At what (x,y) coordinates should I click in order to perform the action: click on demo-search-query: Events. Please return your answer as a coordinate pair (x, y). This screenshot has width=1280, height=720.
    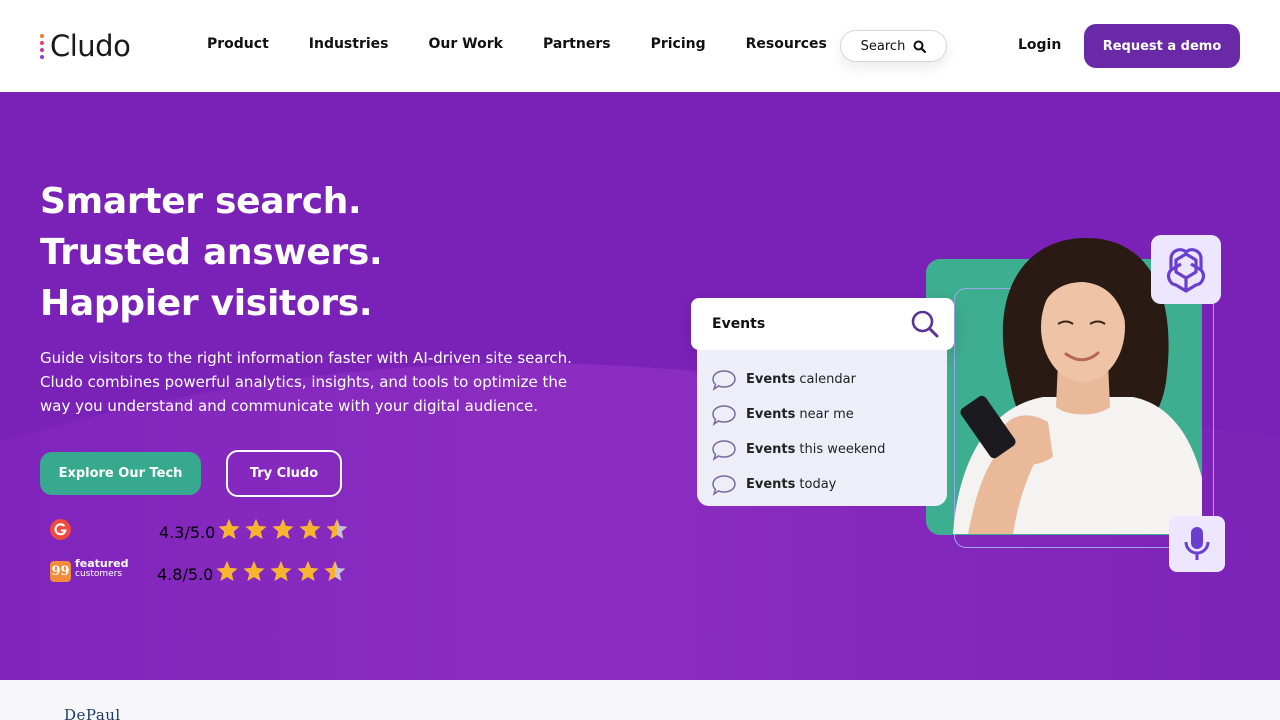
    Looking at the image, I should click on (739, 324).